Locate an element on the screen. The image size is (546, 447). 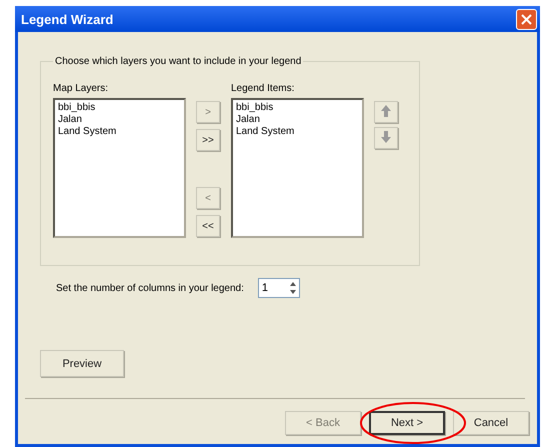
window-title: Legend Wizard is located at coordinates (67, 19).